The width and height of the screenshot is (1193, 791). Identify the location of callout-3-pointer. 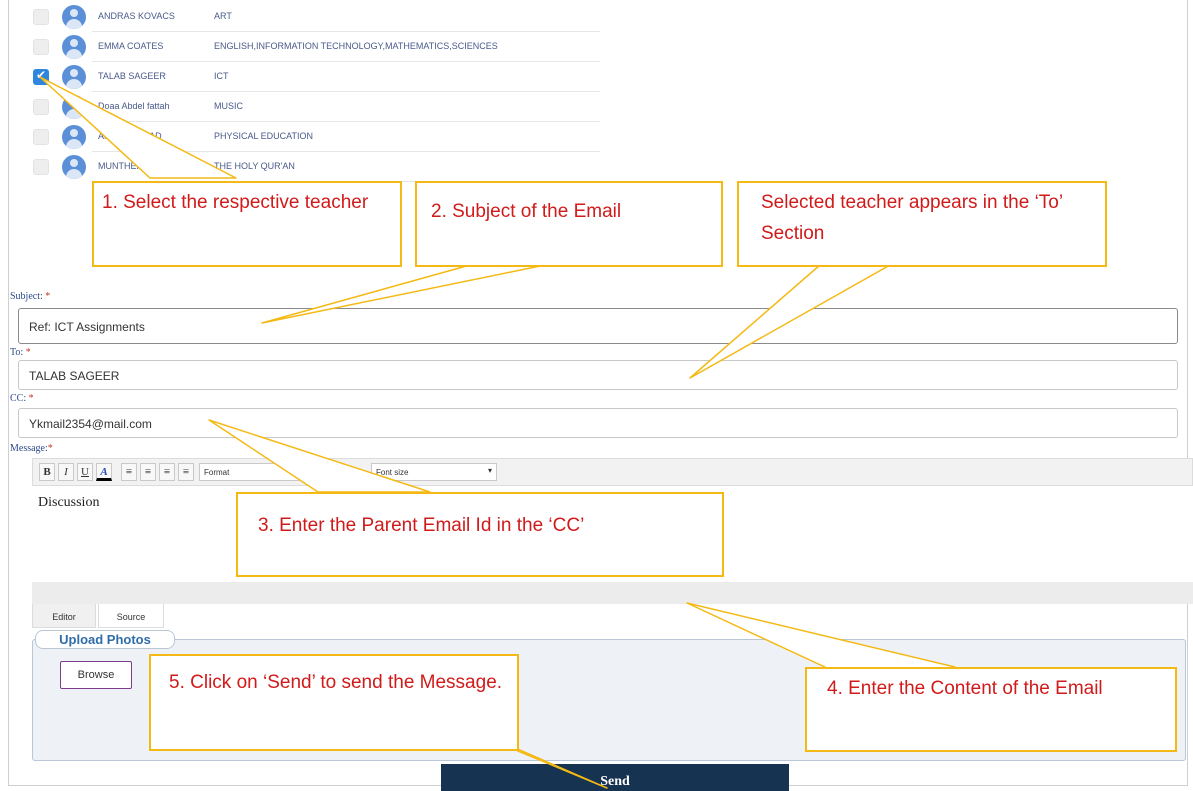
(790, 321).